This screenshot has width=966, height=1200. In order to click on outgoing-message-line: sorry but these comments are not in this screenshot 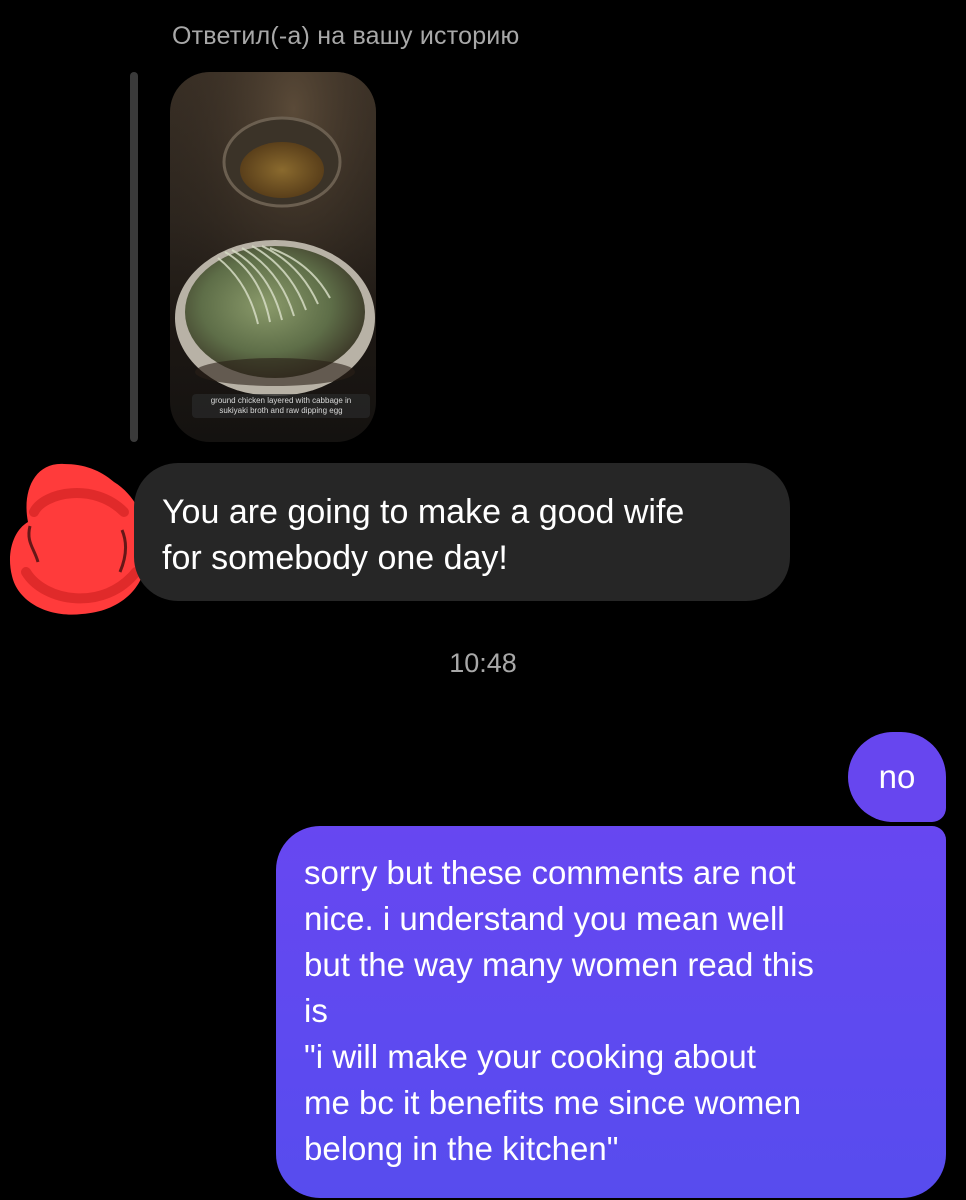, I will do `click(550, 872)`.